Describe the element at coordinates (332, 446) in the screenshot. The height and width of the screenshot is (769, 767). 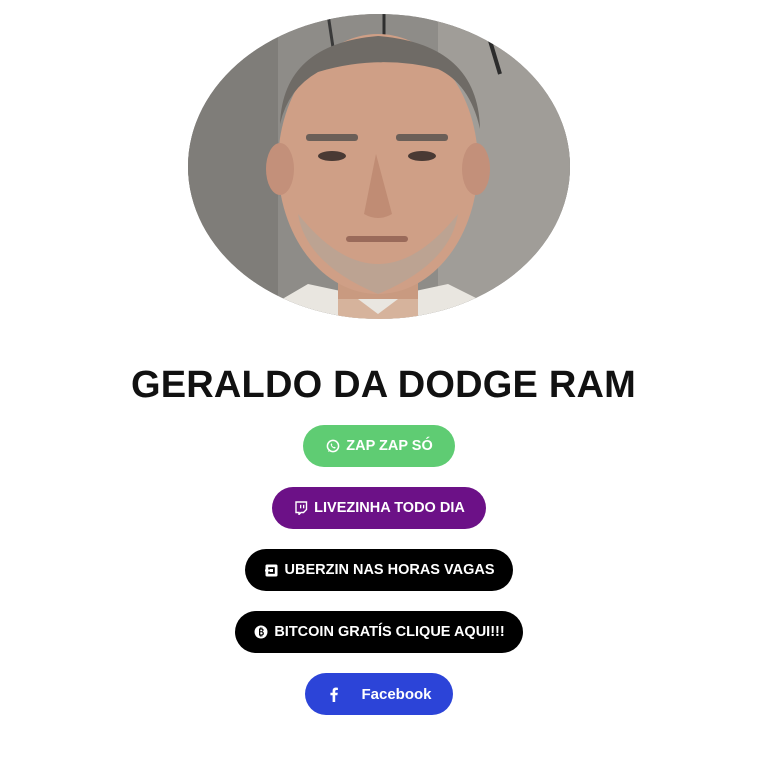
I see `whatsapp-icon` at that location.